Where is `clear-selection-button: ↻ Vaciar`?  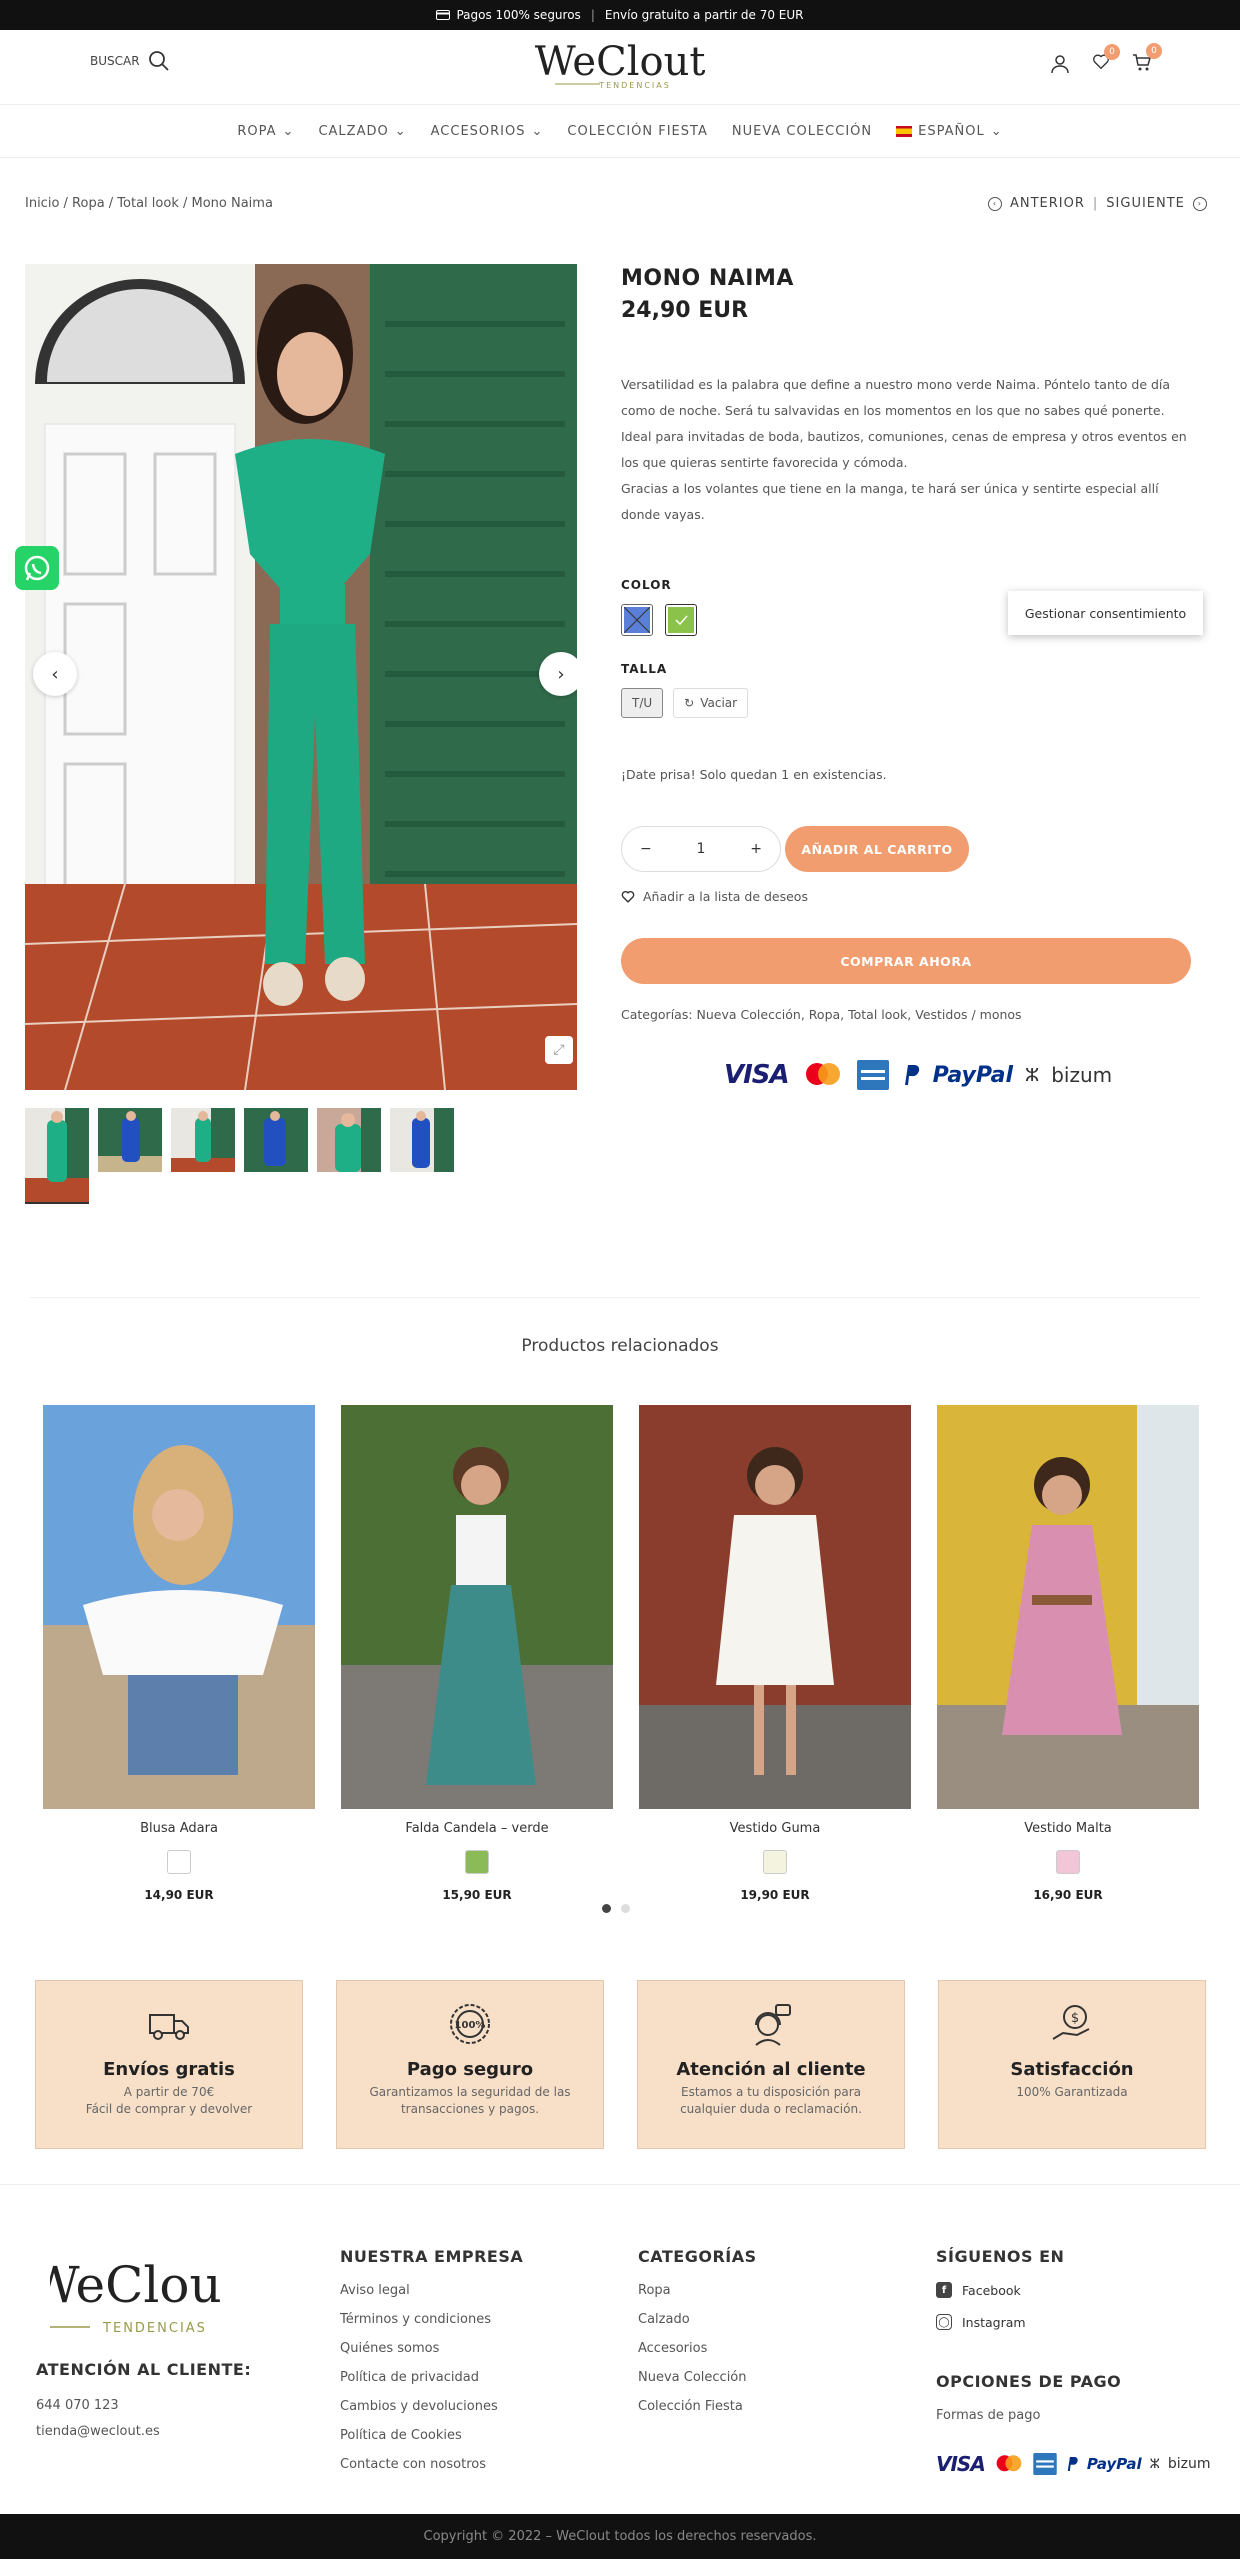
clear-selection-button: ↻ Vaciar is located at coordinates (711, 703).